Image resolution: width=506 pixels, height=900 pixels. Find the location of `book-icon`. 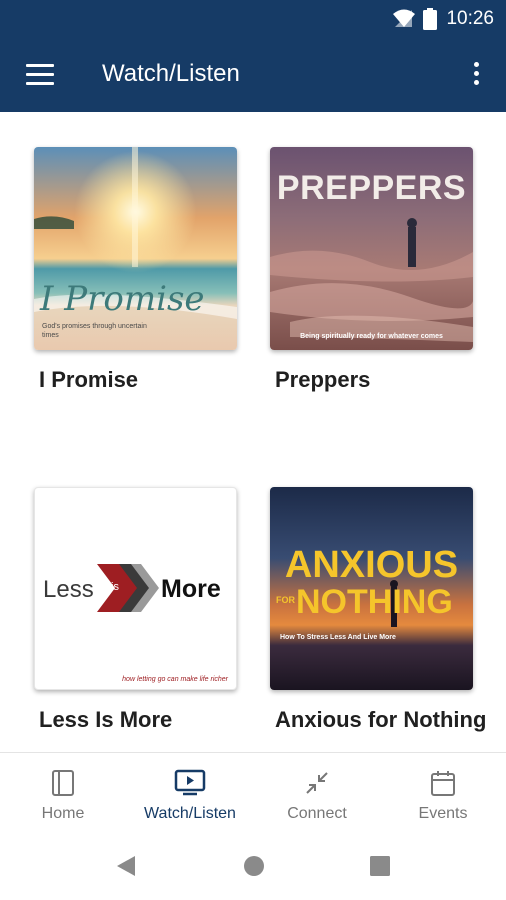

book-icon is located at coordinates (63, 783).